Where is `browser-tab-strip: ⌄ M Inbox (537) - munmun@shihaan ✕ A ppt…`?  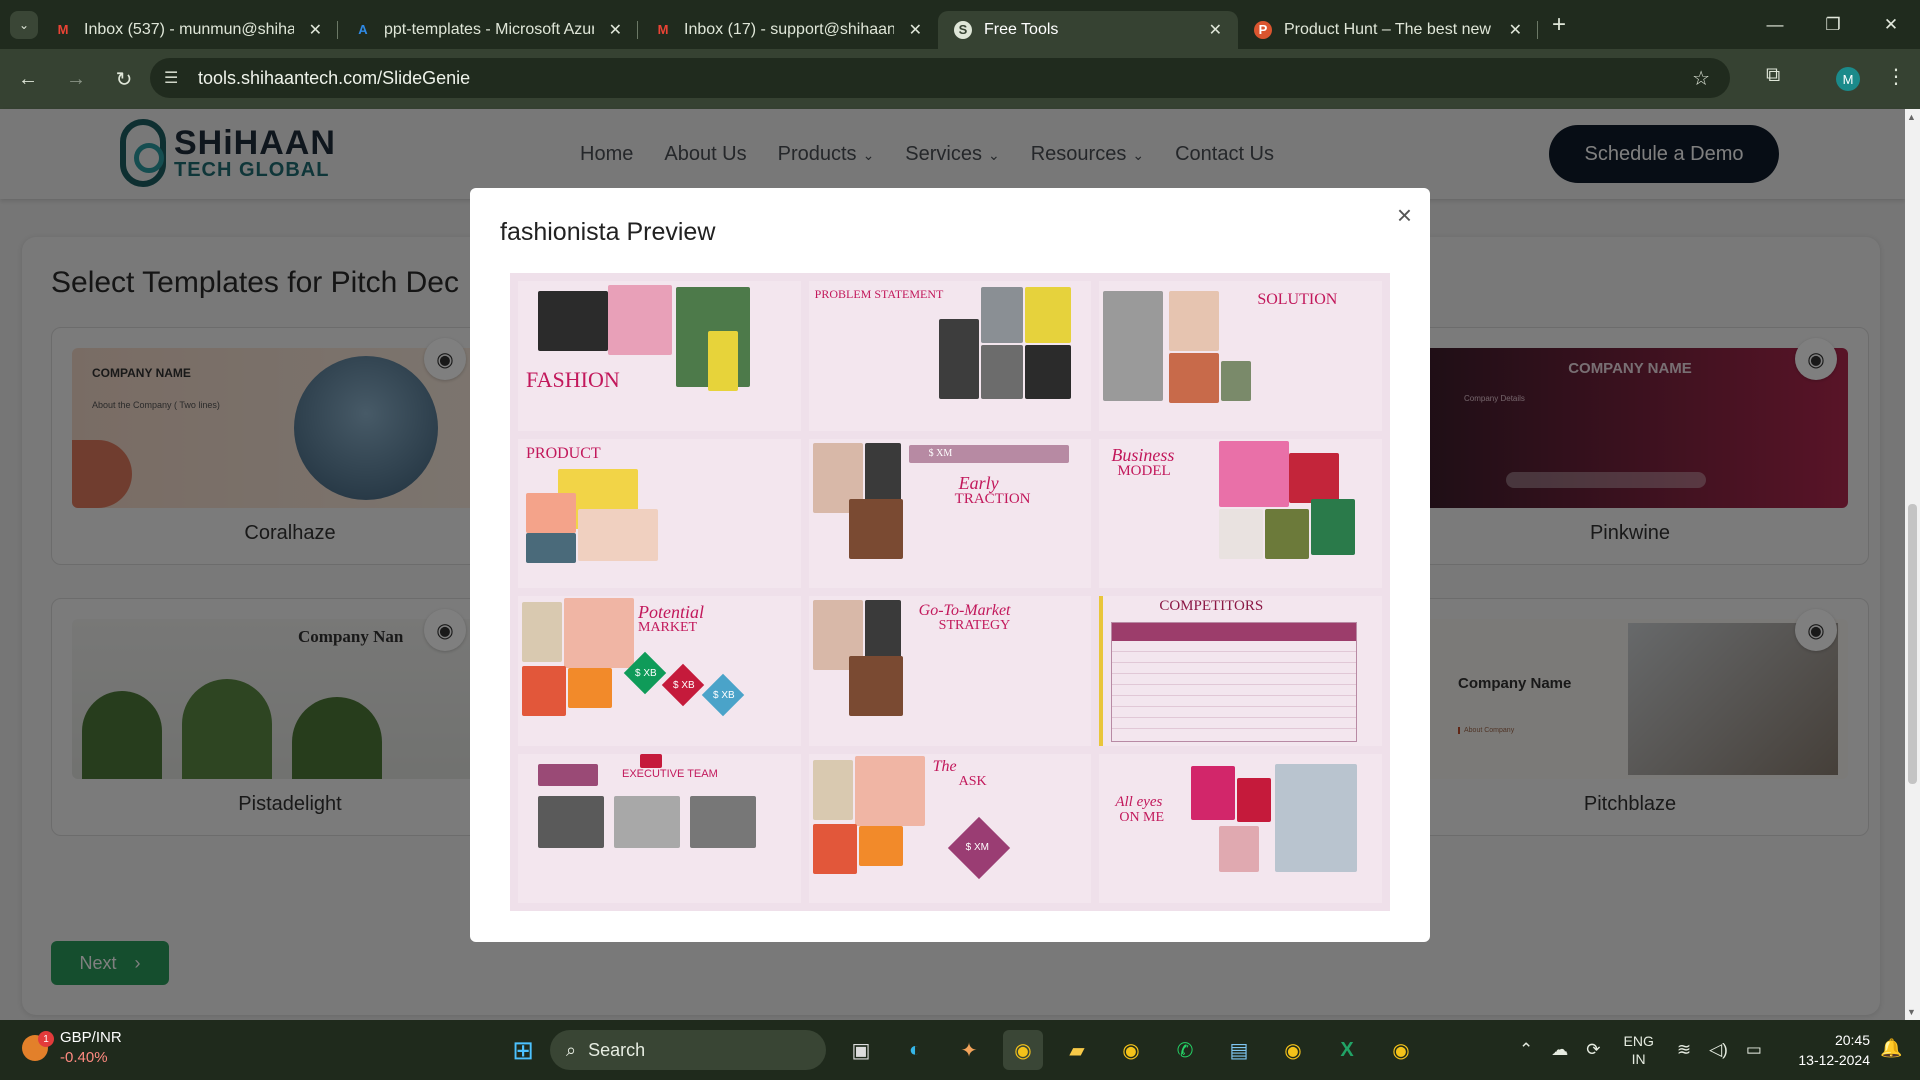
browser-tab-strip: ⌄ M Inbox (537) - munmun@shihaan ✕ A ppt… is located at coordinates (960, 24).